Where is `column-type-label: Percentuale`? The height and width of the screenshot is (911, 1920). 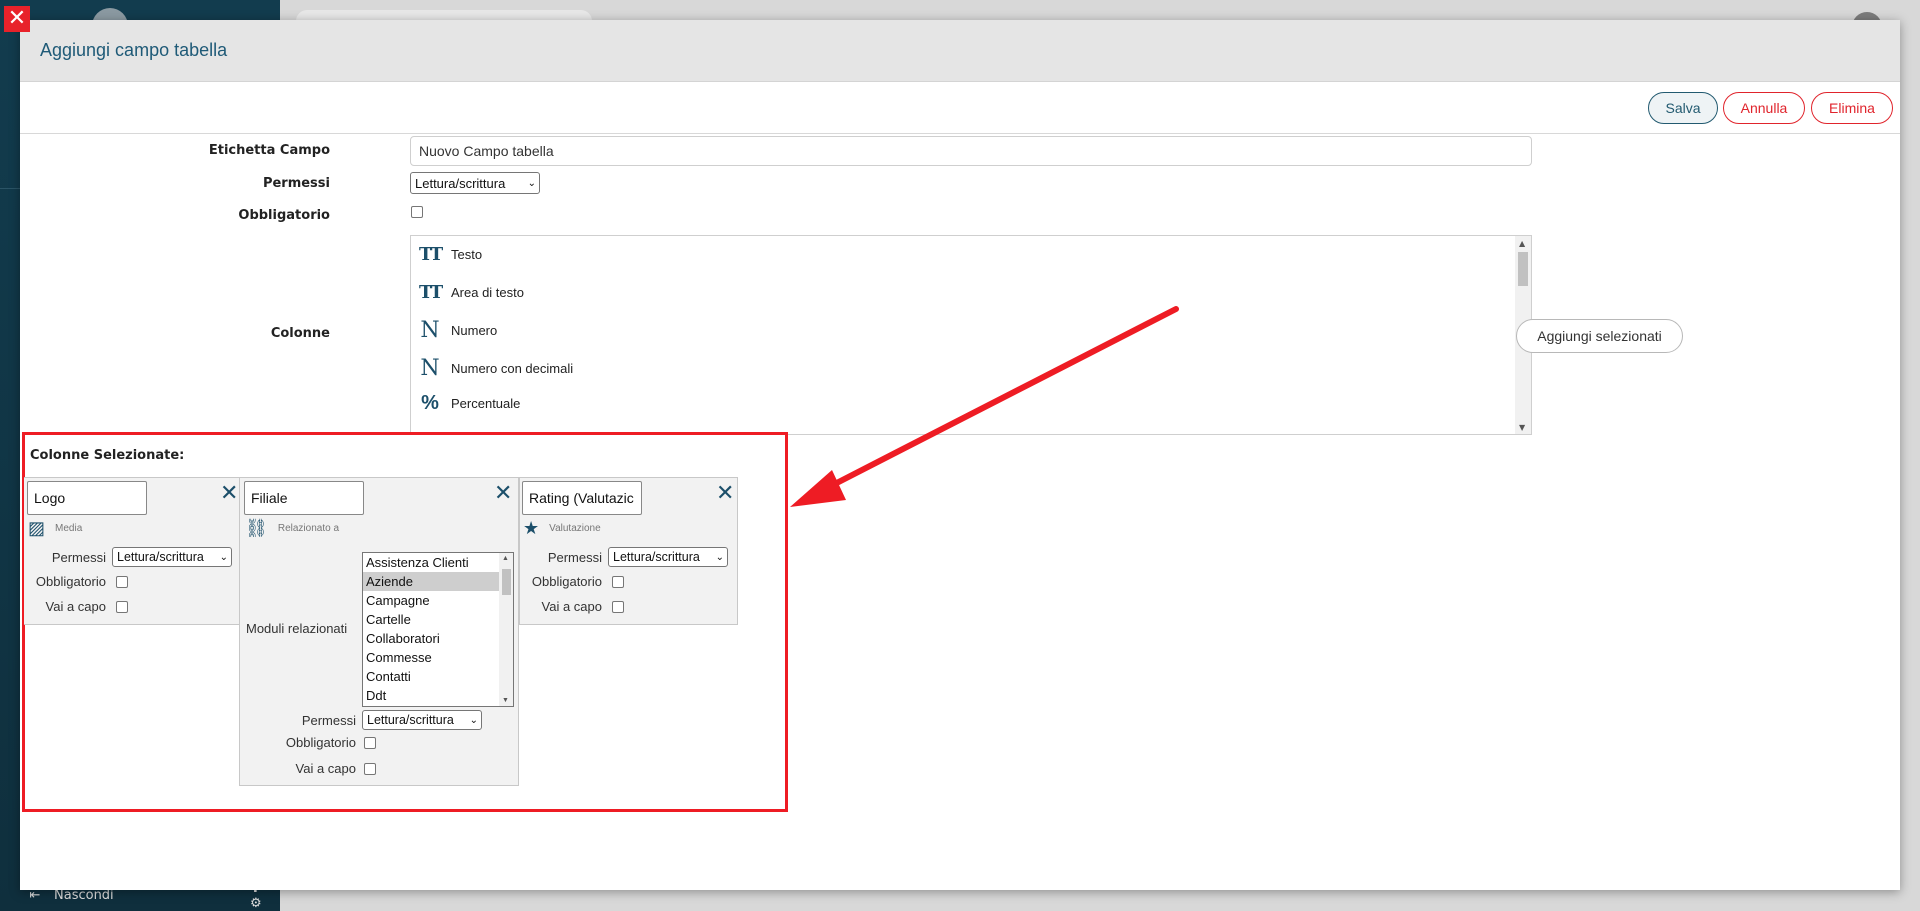 column-type-label: Percentuale is located at coordinates (486, 403).